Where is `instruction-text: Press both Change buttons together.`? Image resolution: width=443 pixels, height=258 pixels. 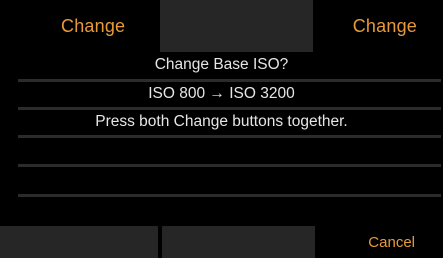 instruction-text: Press both Change buttons together. is located at coordinates (221, 121).